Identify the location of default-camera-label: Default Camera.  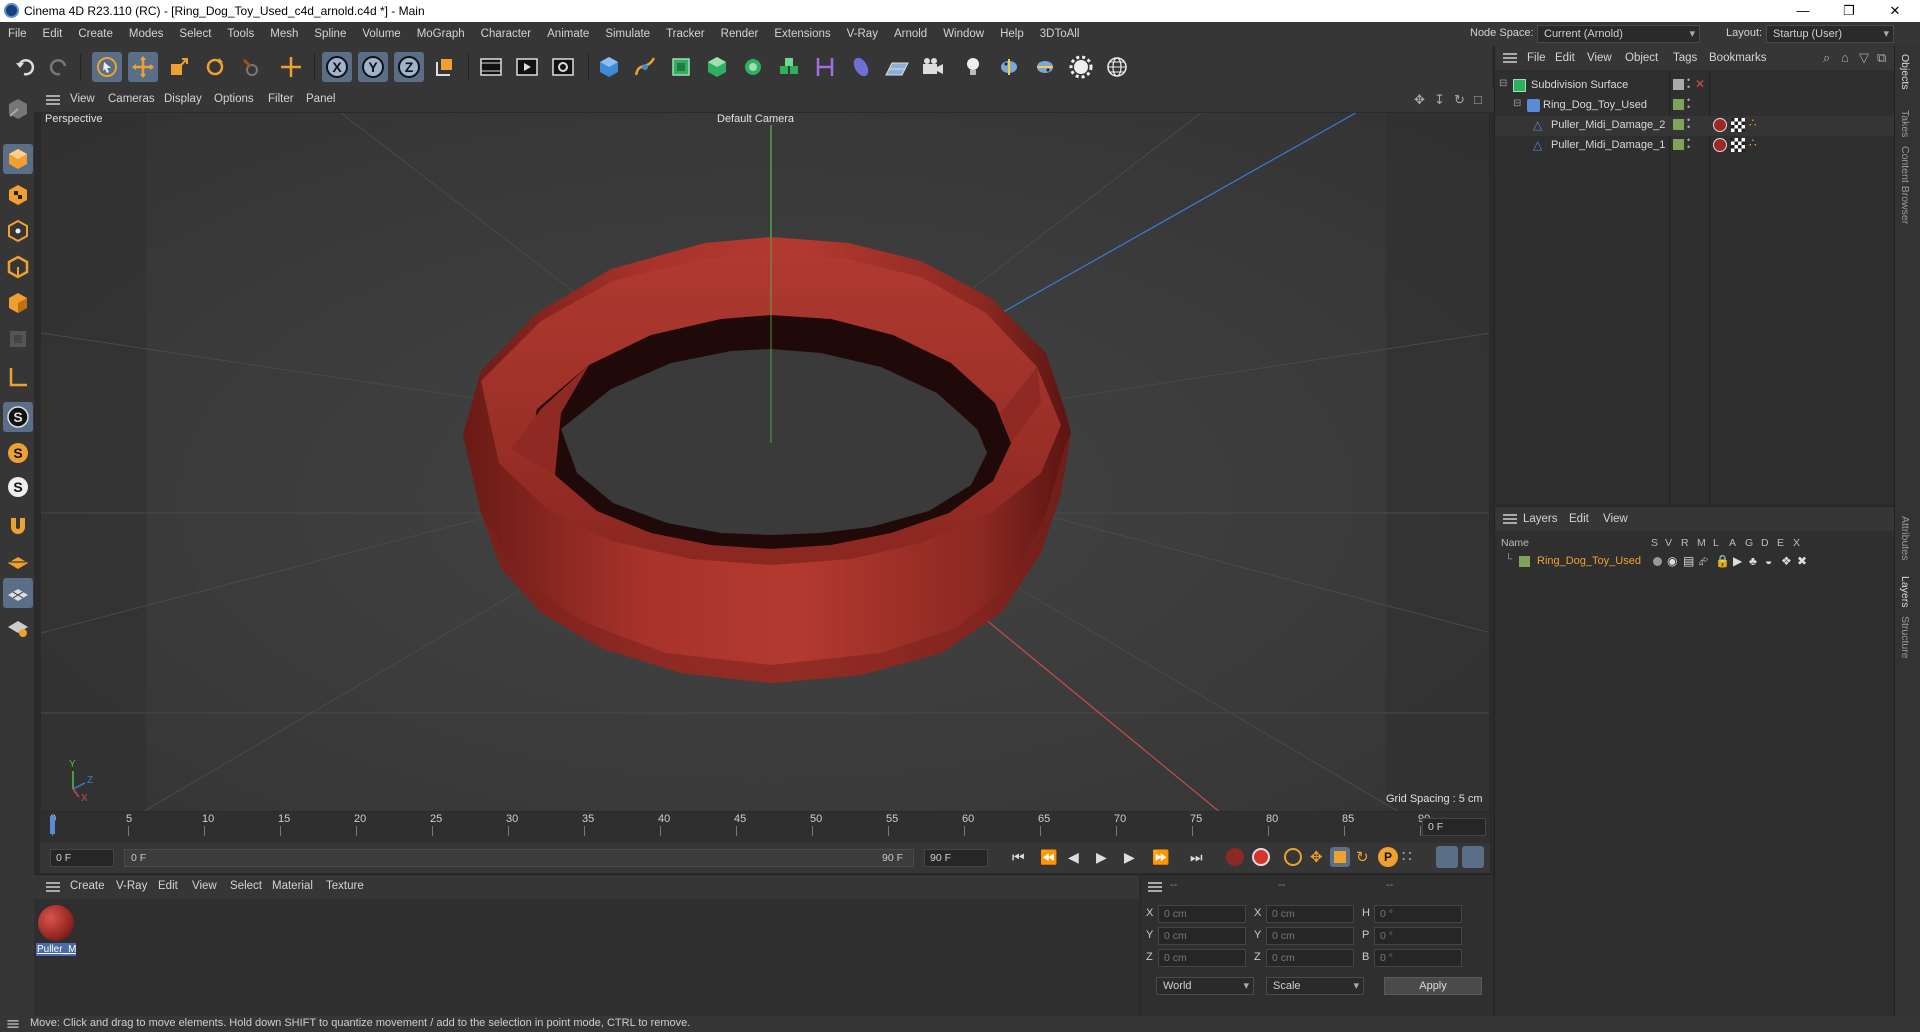
(756, 119).